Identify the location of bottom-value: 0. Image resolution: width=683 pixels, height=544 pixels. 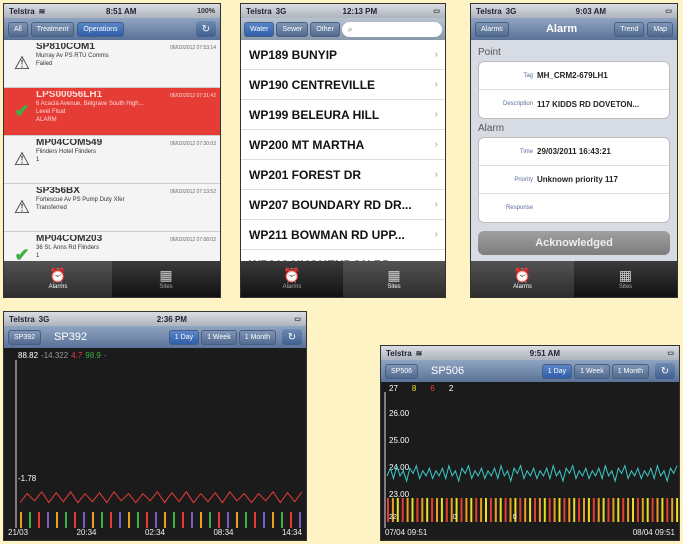
(514, 517).